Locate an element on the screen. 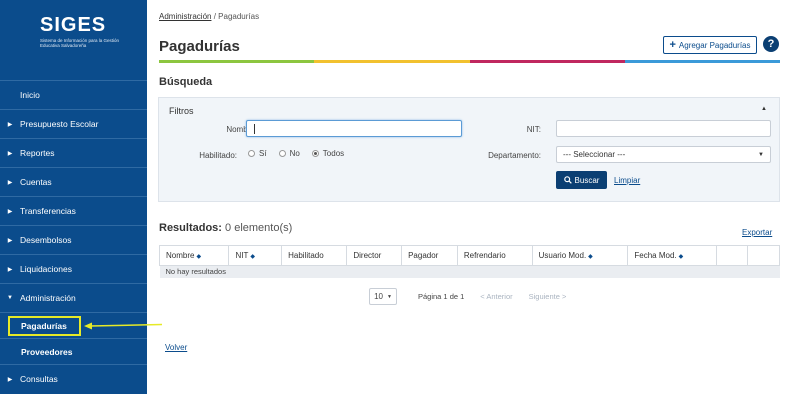 The image size is (789, 394). sidebar-item-transferencias: ▶ Transferencias is located at coordinates (73, 210).